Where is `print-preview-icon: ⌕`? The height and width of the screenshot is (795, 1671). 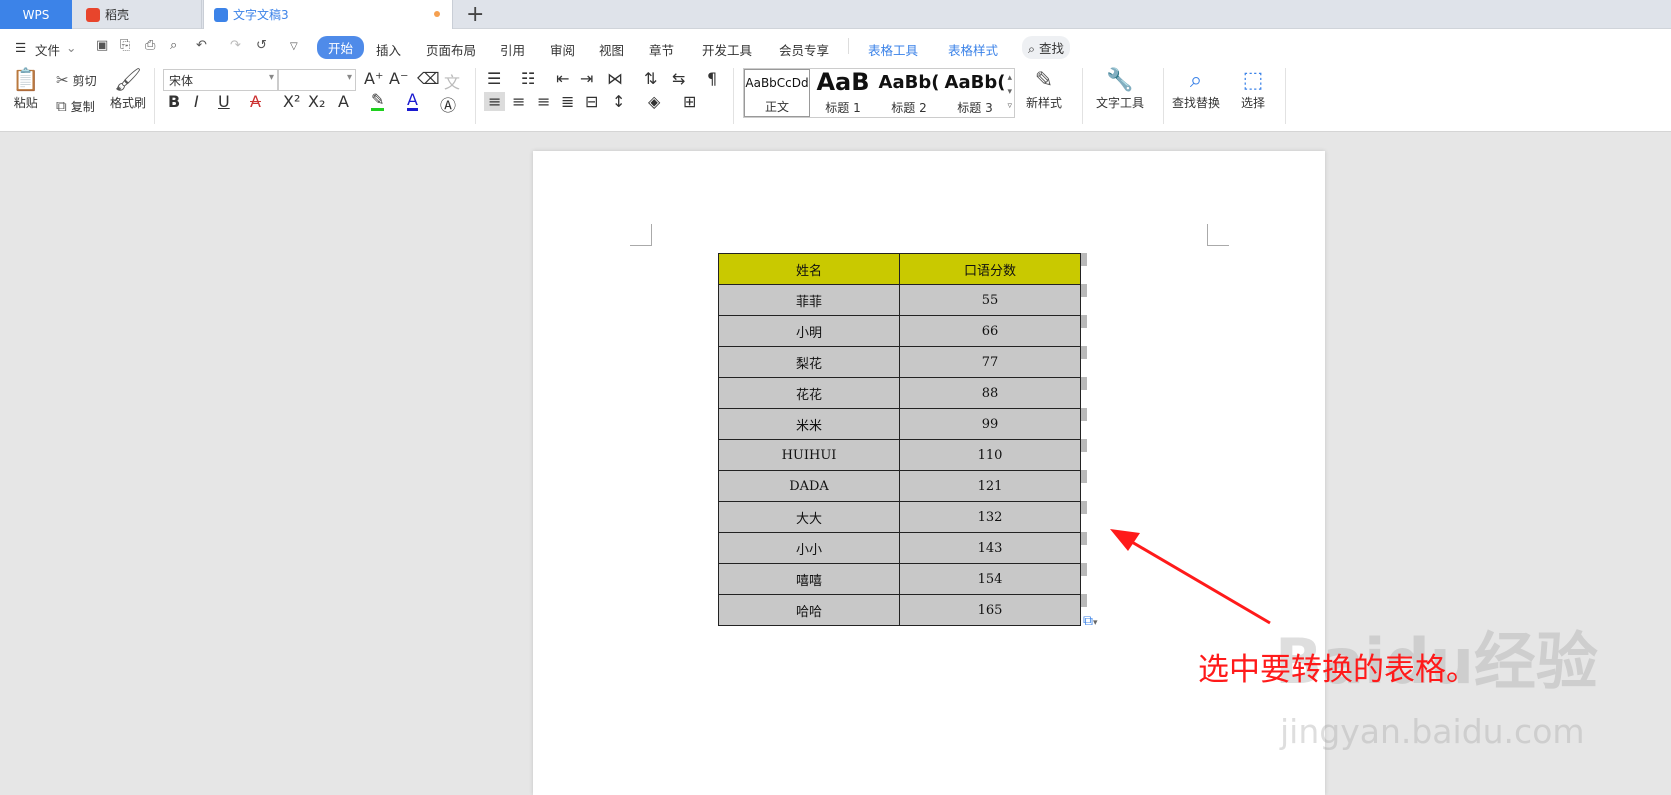 print-preview-icon: ⌕ is located at coordinates (173, 45).